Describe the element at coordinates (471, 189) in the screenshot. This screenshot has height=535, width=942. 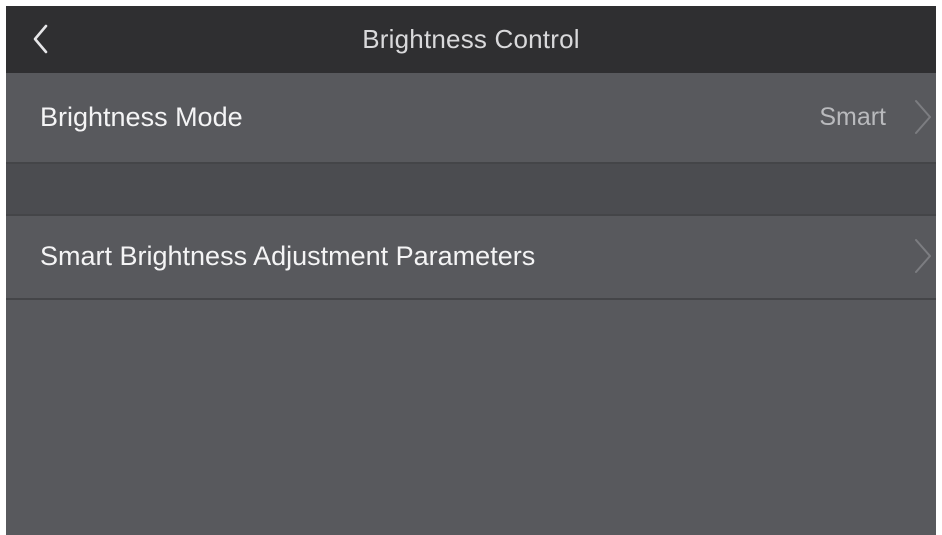
I see `section-gap` at that location.